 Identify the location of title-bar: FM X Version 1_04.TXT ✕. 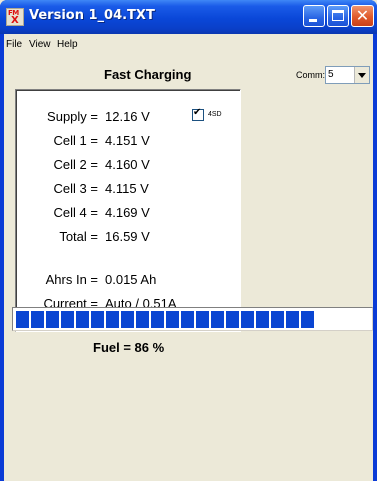
(188, 17).